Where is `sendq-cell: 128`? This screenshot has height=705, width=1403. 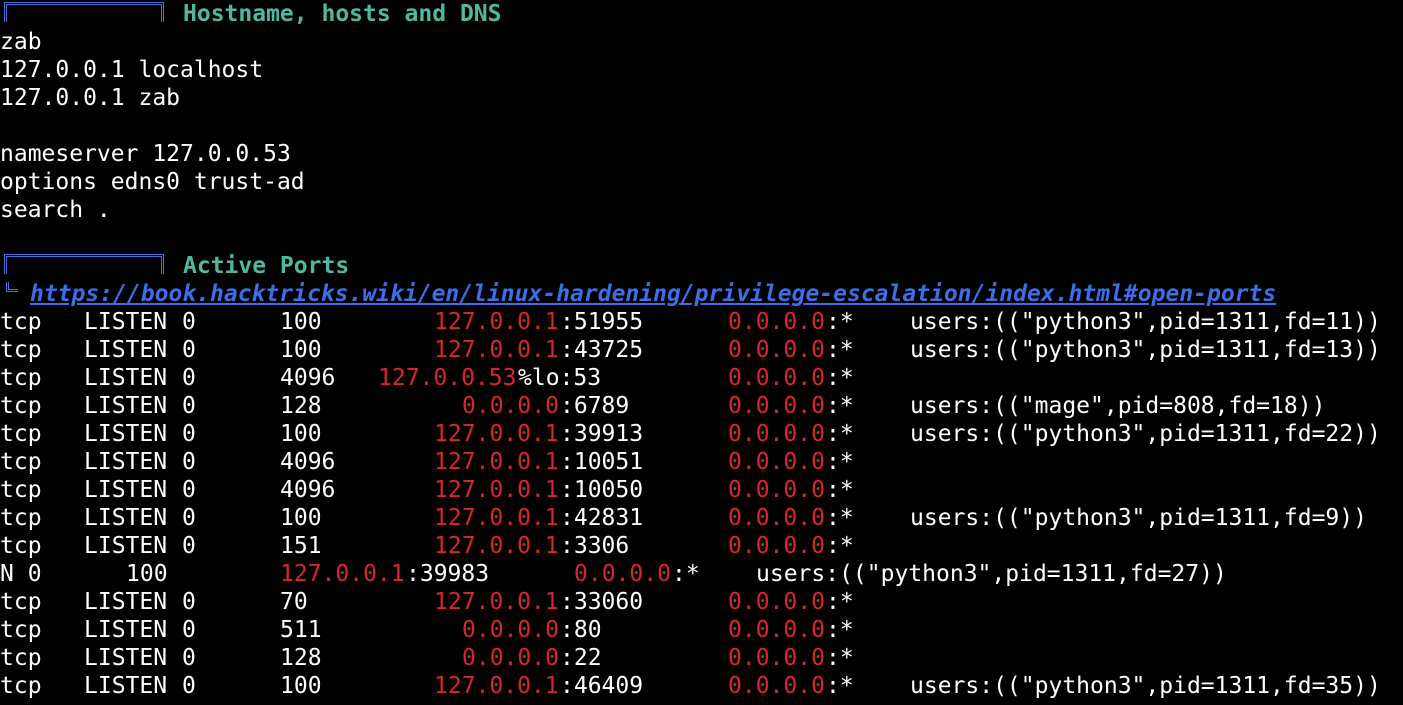
sendq-cell: 128 is located at coordinates (301, 406).